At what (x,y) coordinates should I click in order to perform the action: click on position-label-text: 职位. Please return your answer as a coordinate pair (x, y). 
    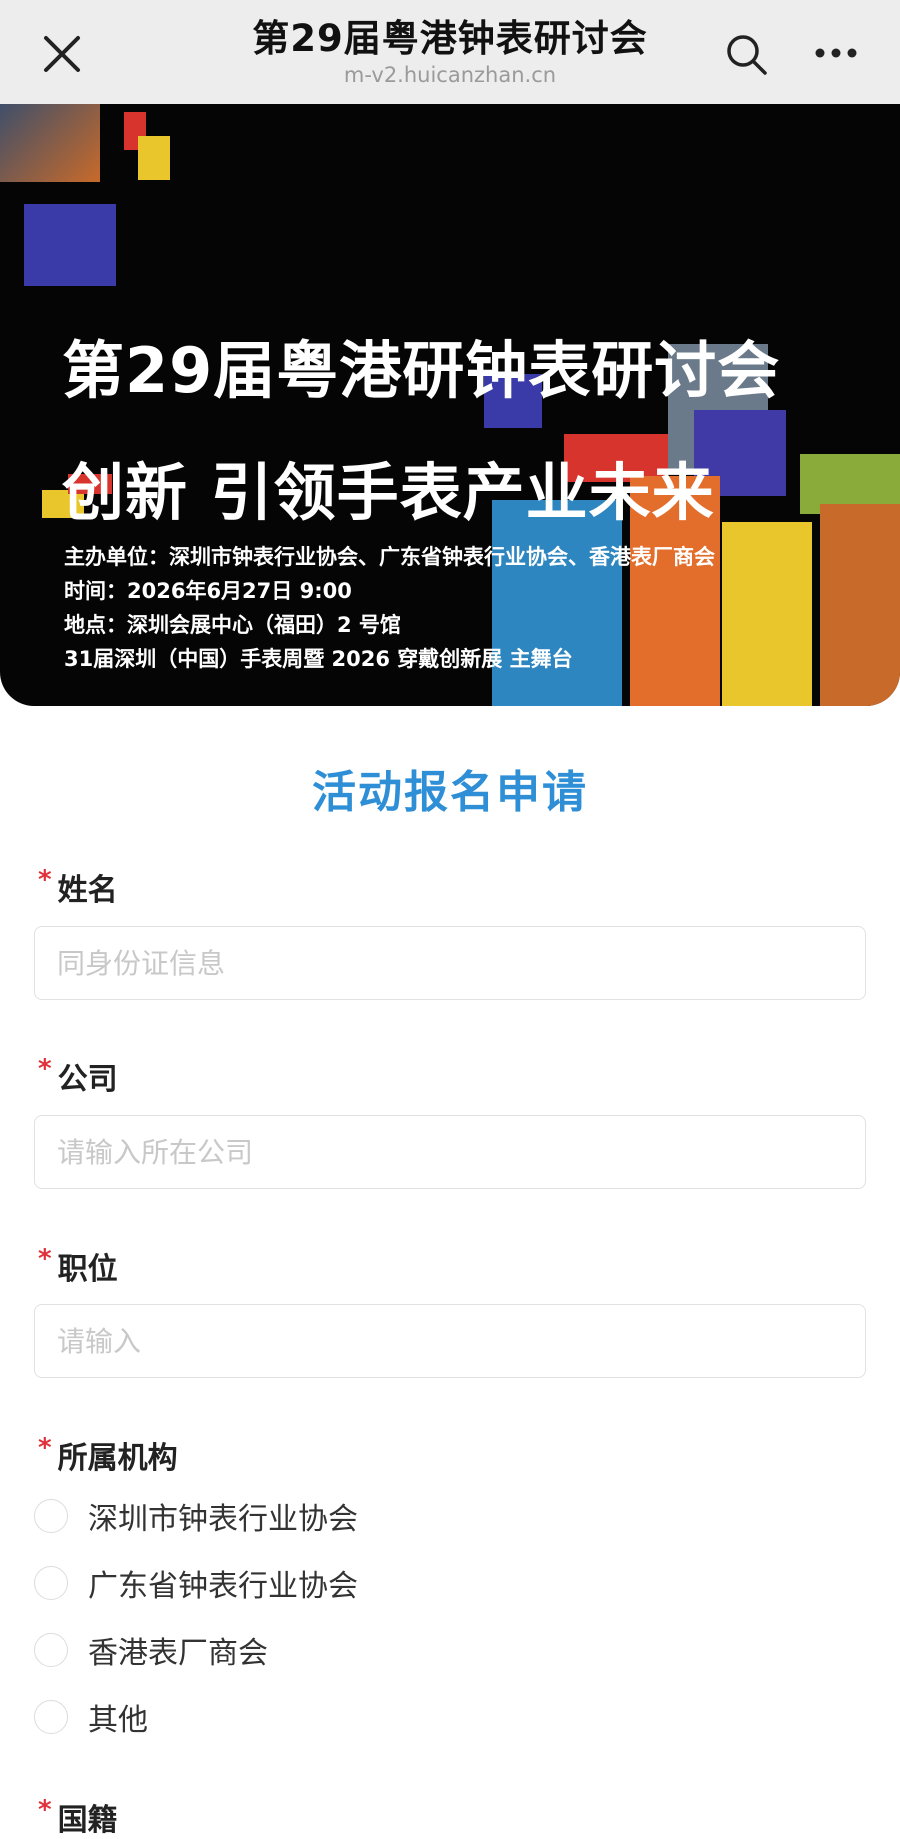
    Looking at the image, I should click on (87, 1269).